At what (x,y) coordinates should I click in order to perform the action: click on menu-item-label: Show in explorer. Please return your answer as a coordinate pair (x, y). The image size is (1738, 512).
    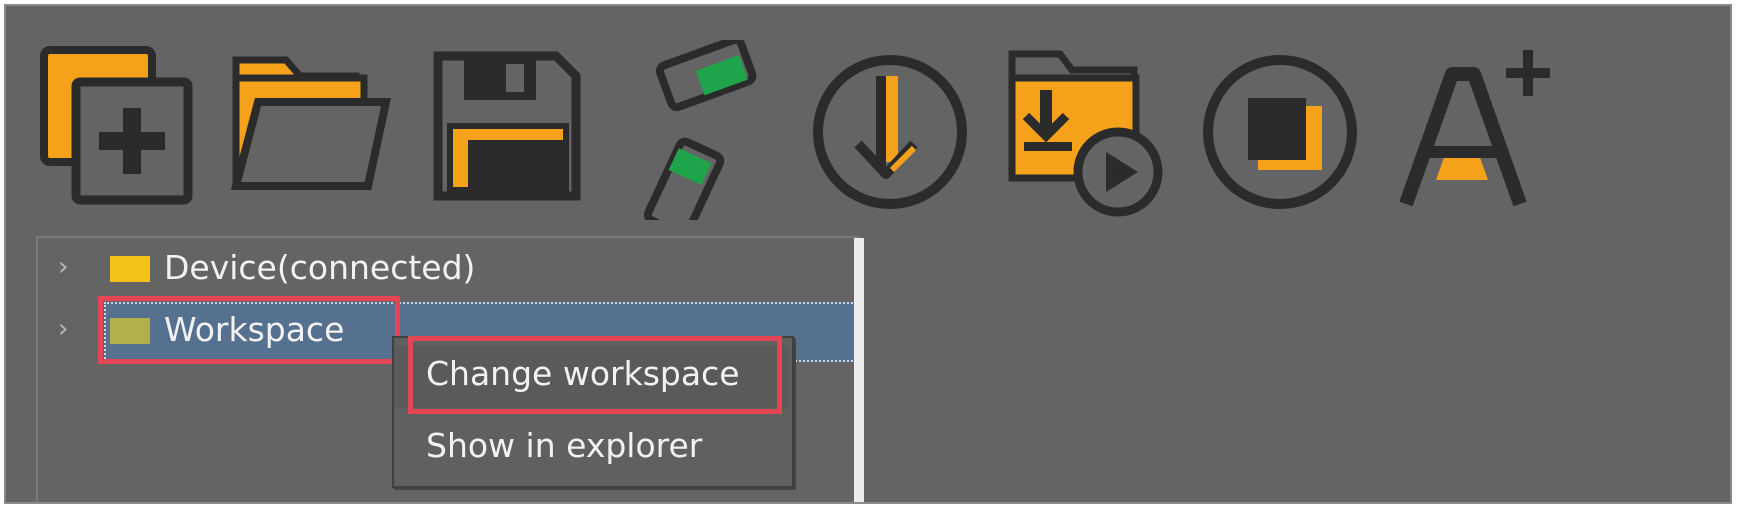
    Looking at the image, I should click on (564, 445).